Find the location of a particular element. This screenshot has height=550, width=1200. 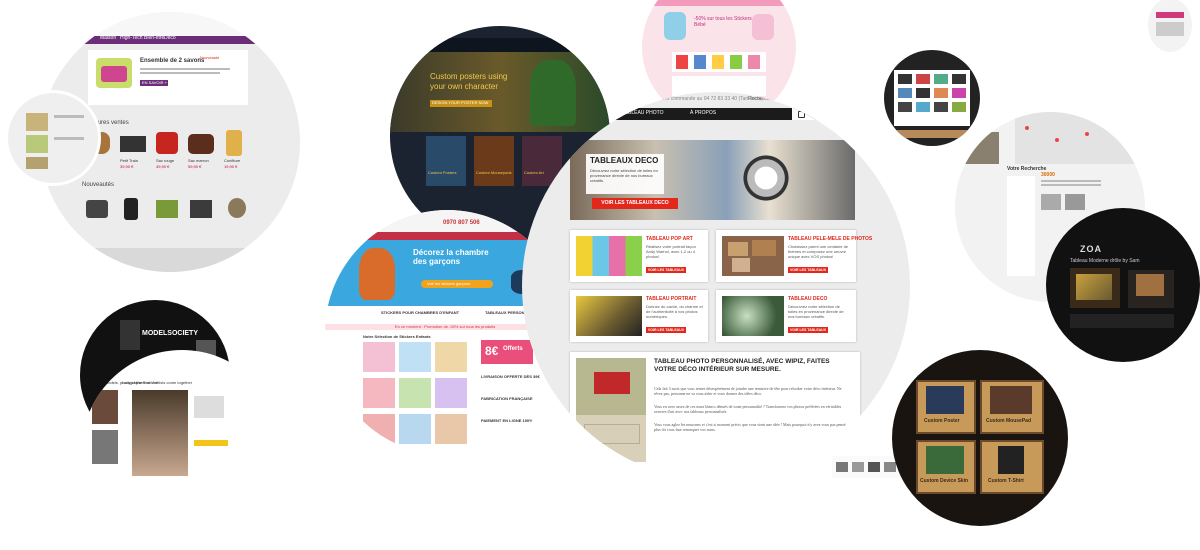

kids-feature: LIVRAISON OFFERTE DÈS 39€ is located at coordinates (510, 376).